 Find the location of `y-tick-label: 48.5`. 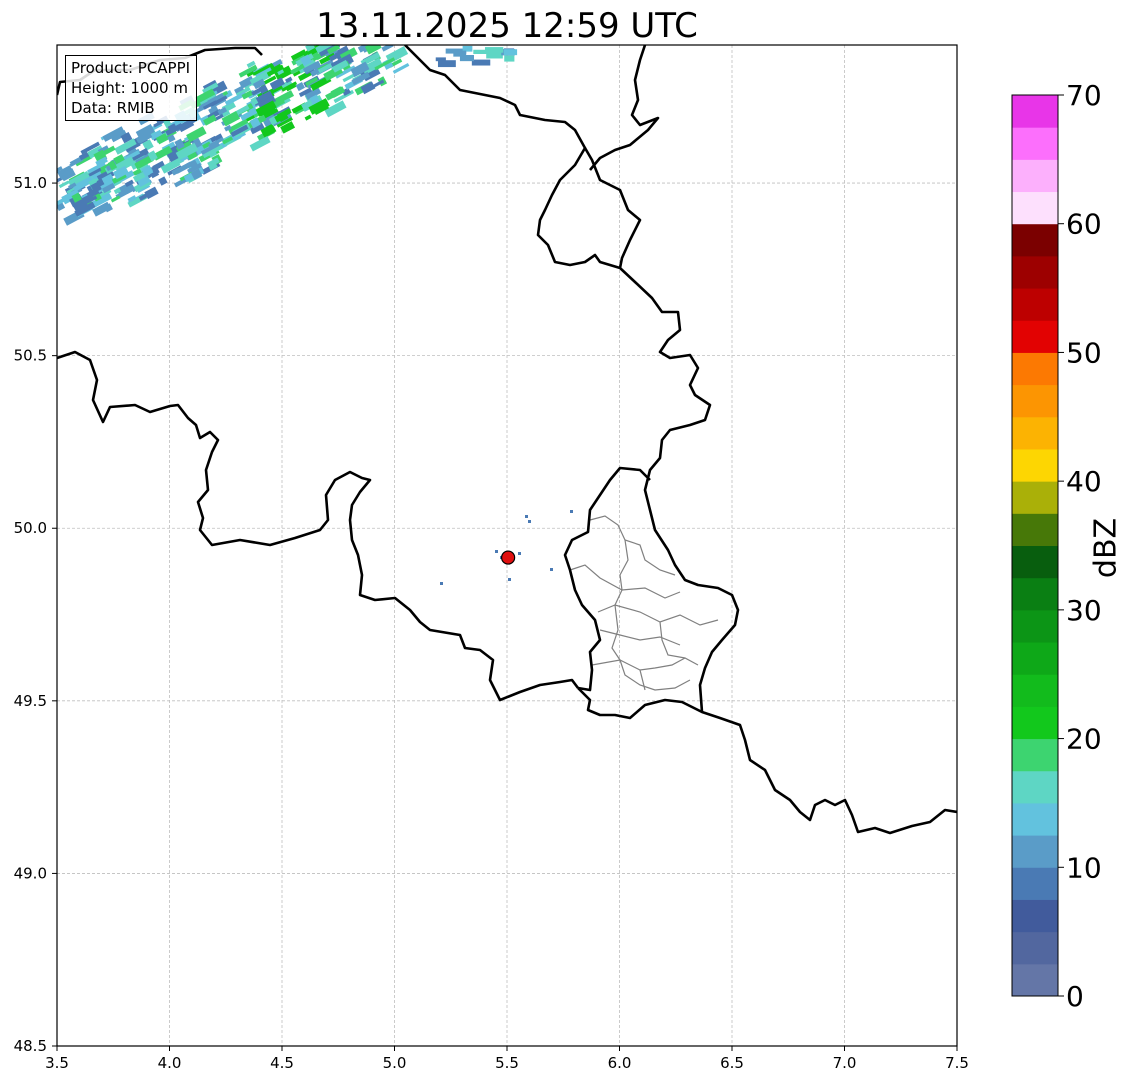

y-tick-label: 48.5 is located at coordinates (30, 1046).